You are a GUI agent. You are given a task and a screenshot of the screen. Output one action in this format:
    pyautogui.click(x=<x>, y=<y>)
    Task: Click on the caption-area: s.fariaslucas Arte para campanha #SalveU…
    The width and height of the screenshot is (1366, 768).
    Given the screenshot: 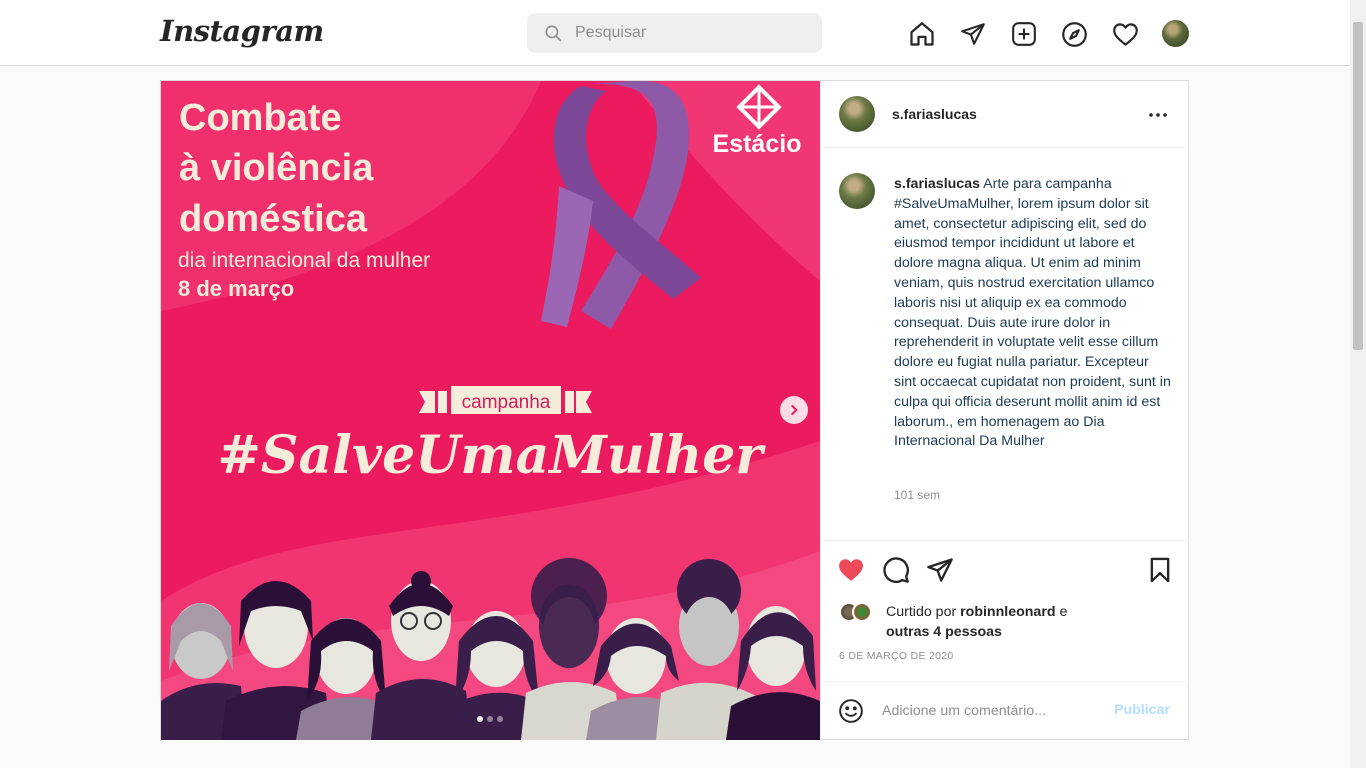 What is the action you would take?
    pyautogui.click(x=1005, y=344)
    